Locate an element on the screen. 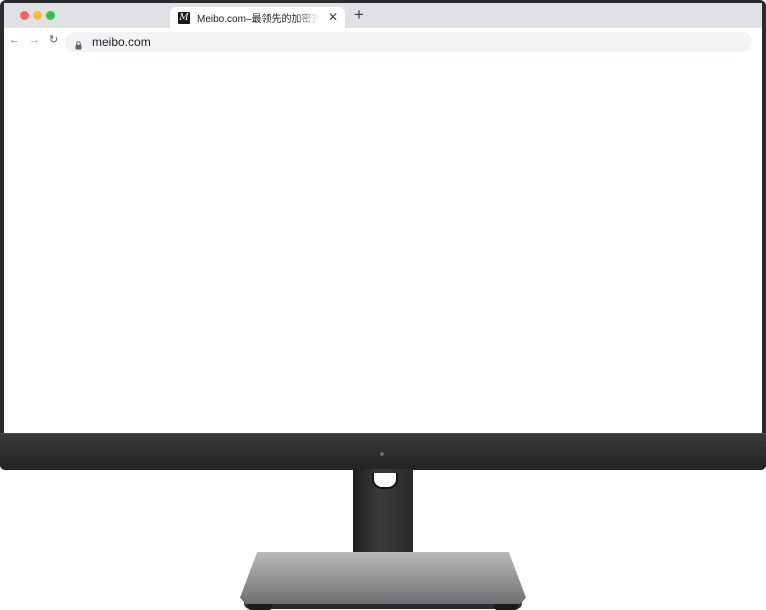 This screenshot has height=610, width=766. browser-tab-active: M Meibo.com–最领先的加密货币 ✕ is located at coordinates (257, 17).